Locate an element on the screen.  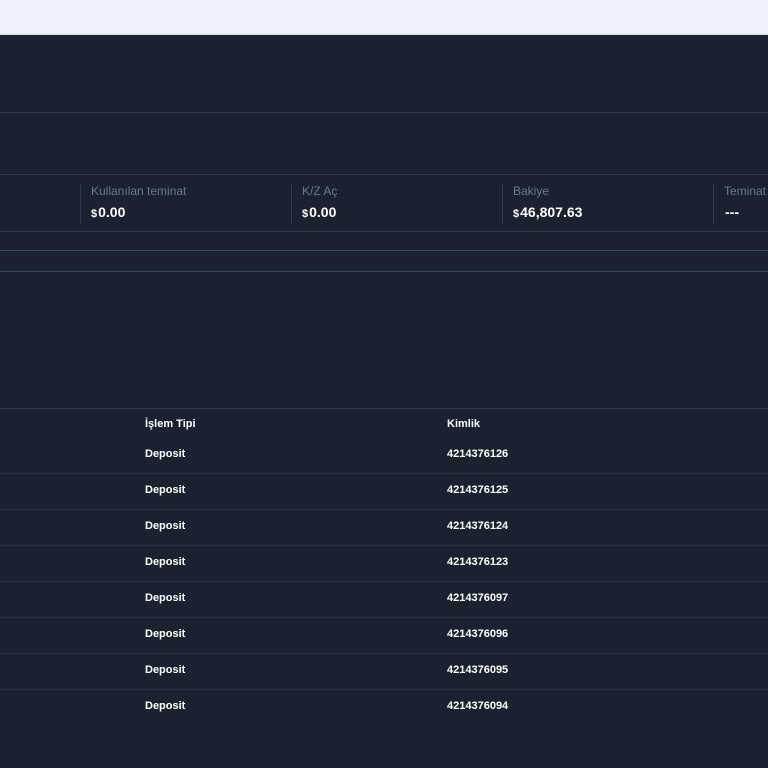
cell-id: 4214376125 is located at coordinates (478, 490).